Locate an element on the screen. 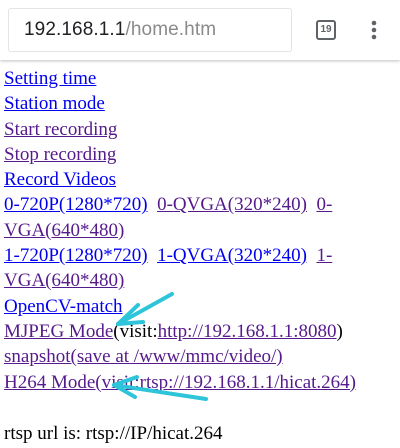 This screenshot has height=448, width=400. rtsp-url-note: rtsp url is: rtsp://IP/hicat.264 is located at coordinates (113, 433).